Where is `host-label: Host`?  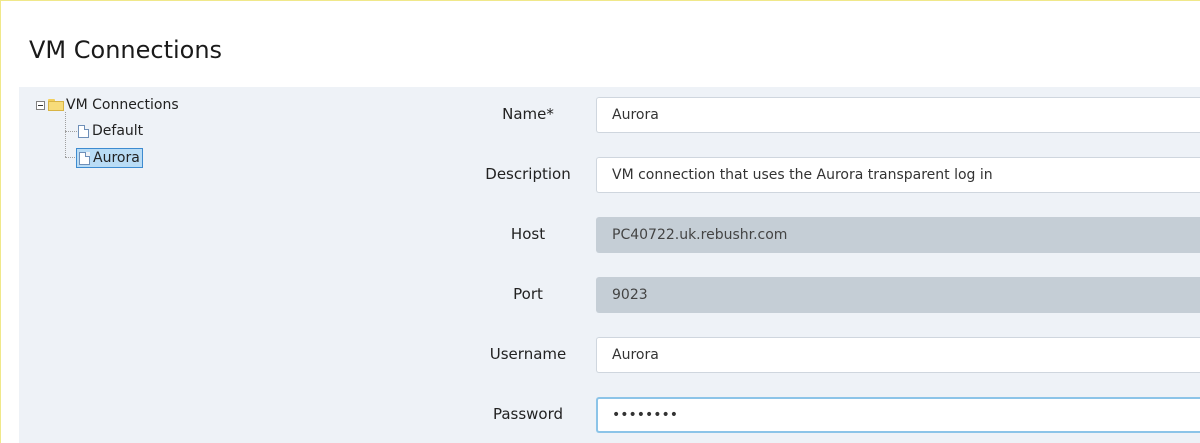
host-label: Host is located at coordinates (528, 234).